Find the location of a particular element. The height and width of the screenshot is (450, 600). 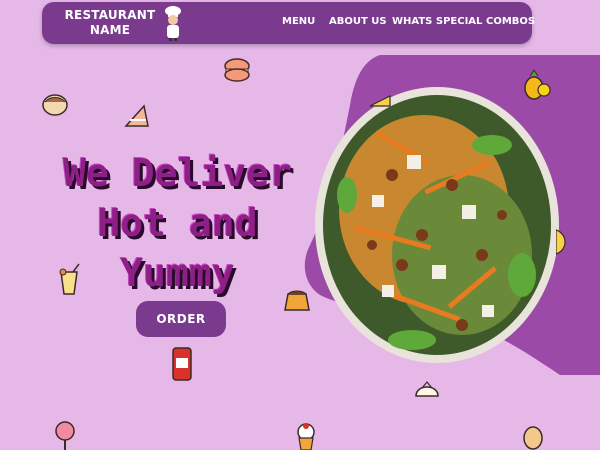

nav-whats-special: WHATS SPECIAL is located at coordinates (437, 21).